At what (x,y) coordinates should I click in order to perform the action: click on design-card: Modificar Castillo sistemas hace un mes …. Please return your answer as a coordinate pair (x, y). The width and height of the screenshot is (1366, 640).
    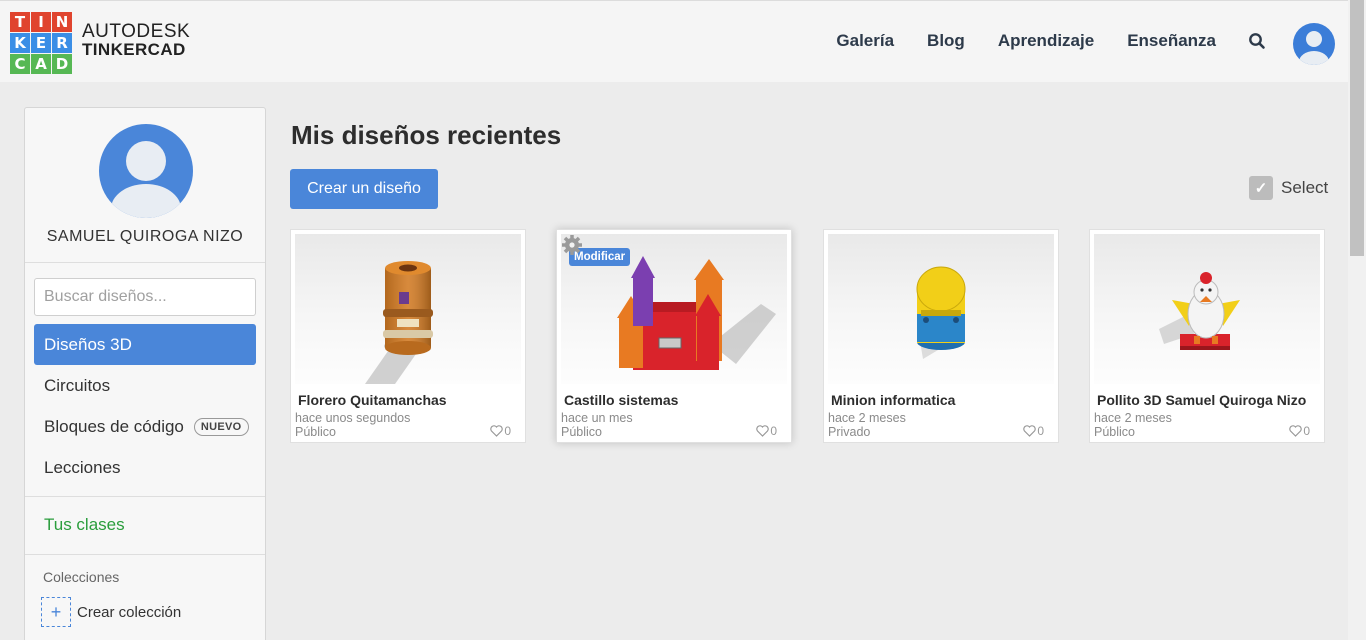
    Looking at the image, I should click on (674, 336).